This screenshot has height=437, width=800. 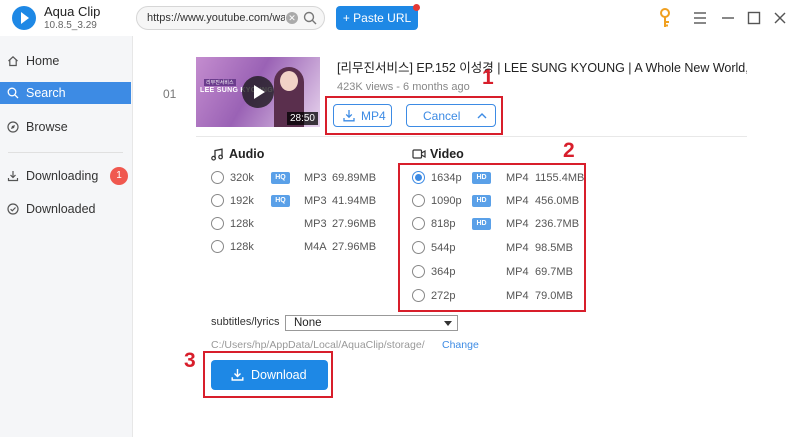 I want to click on app-logo-icon, so click(x=24, y=18).